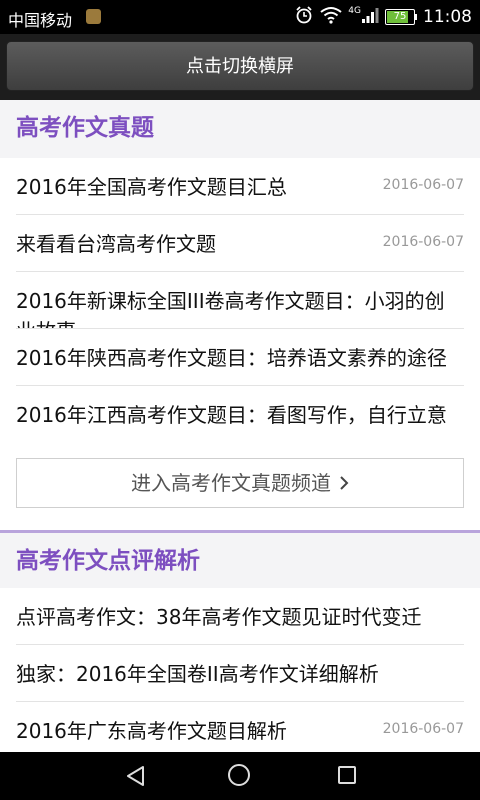 The width and height of the screenshot is (480, 800). I want to click on wifi-icon, so click(331, 17).